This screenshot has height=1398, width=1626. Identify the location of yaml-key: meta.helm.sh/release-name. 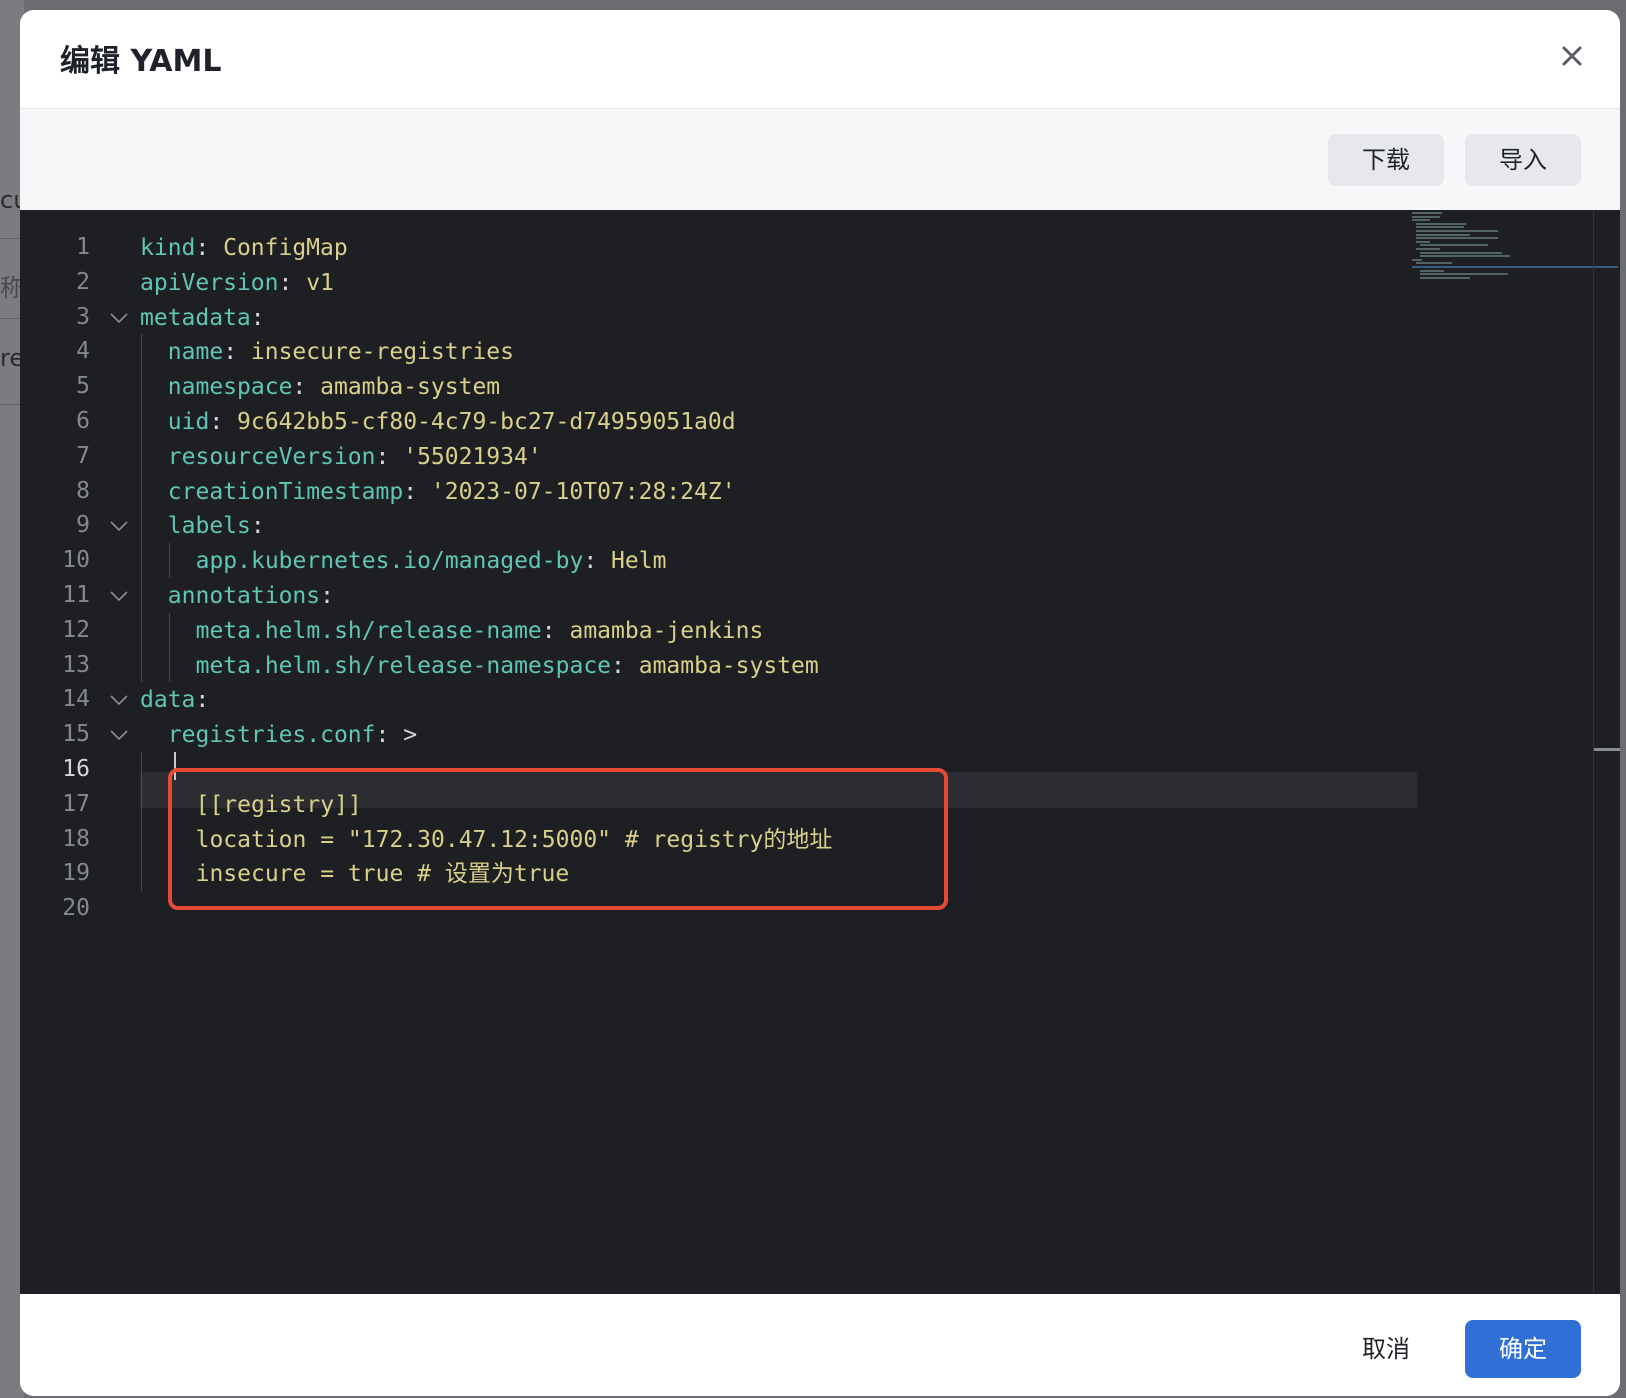
(368, 630).